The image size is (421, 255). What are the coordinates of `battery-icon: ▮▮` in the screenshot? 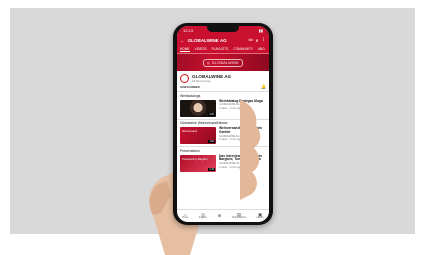 It's located at (260, 30).